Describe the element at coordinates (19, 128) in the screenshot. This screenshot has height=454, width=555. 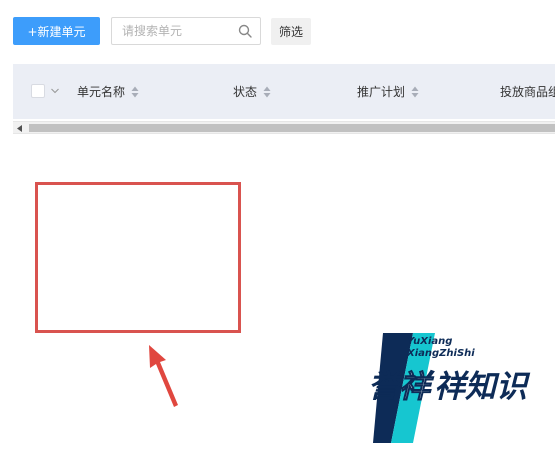
I see `scroll-left-arrow-icon` at that location.